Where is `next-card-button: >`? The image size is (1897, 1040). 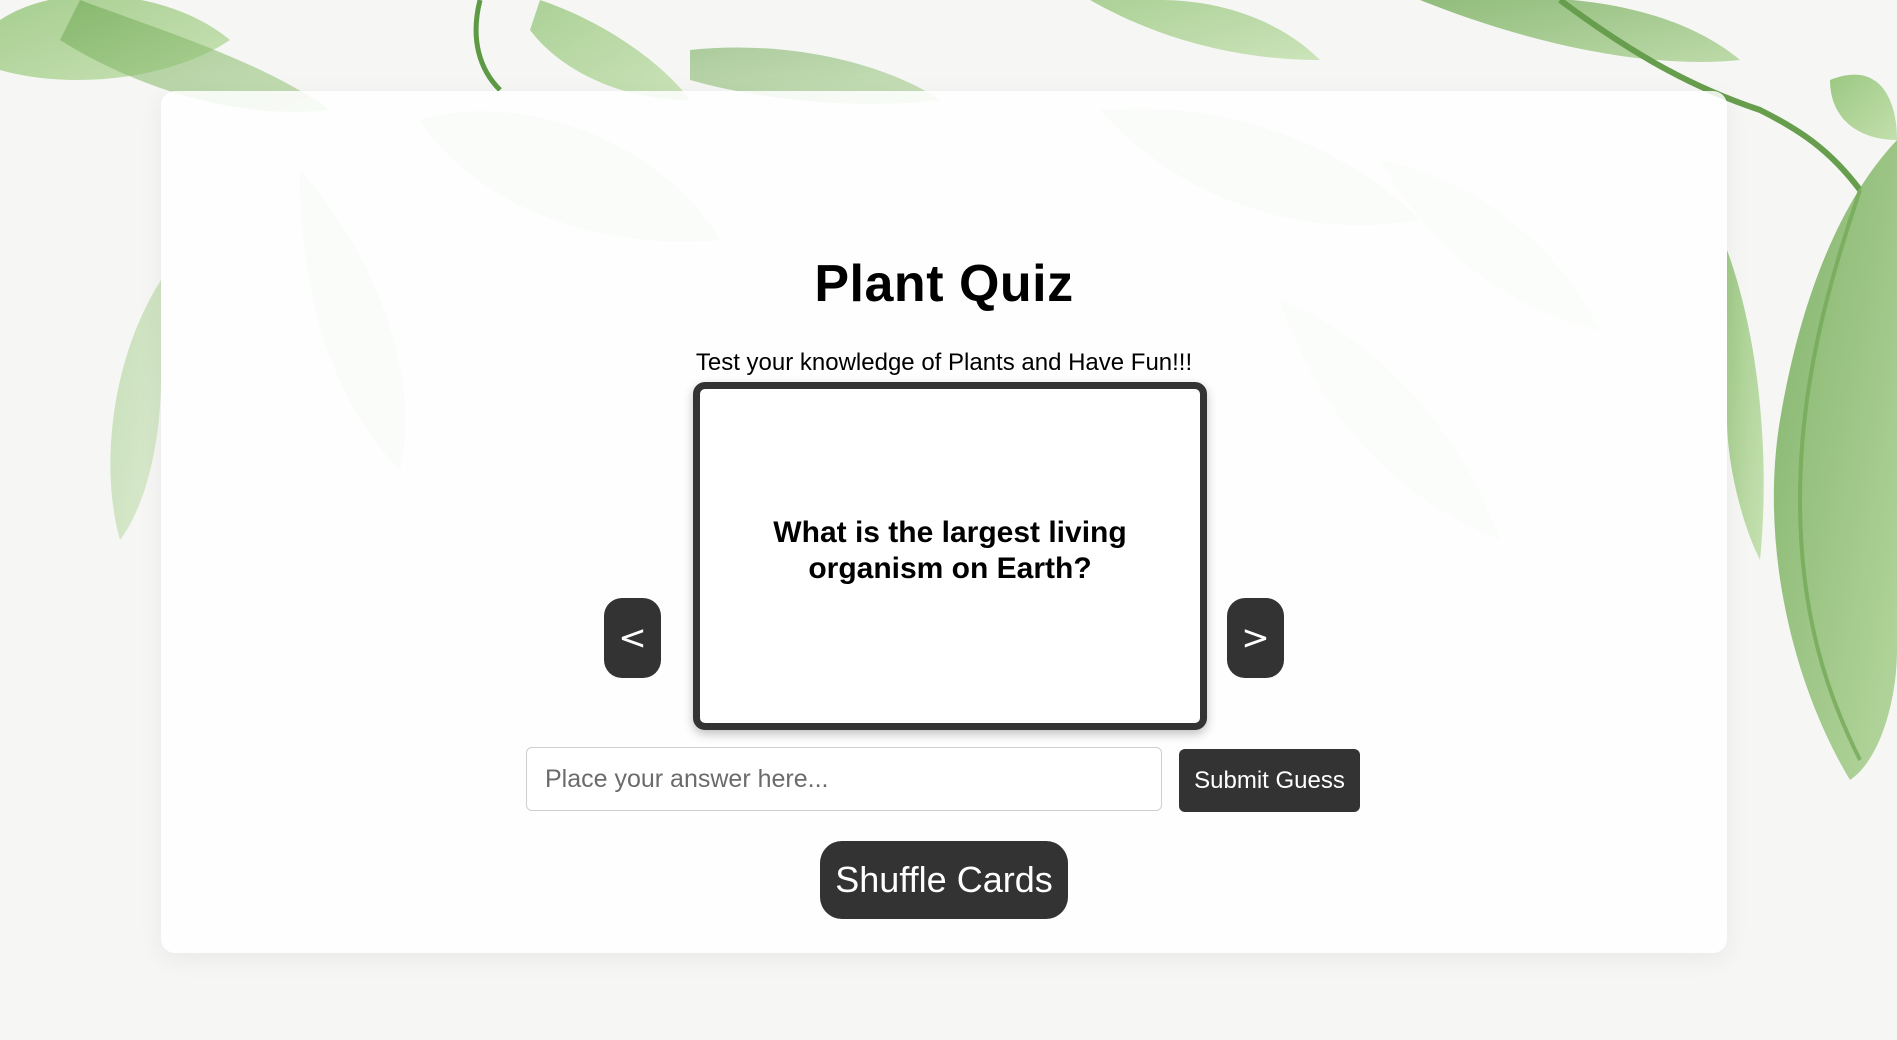
next-card-button: > is located at coordinates (1255, 638).